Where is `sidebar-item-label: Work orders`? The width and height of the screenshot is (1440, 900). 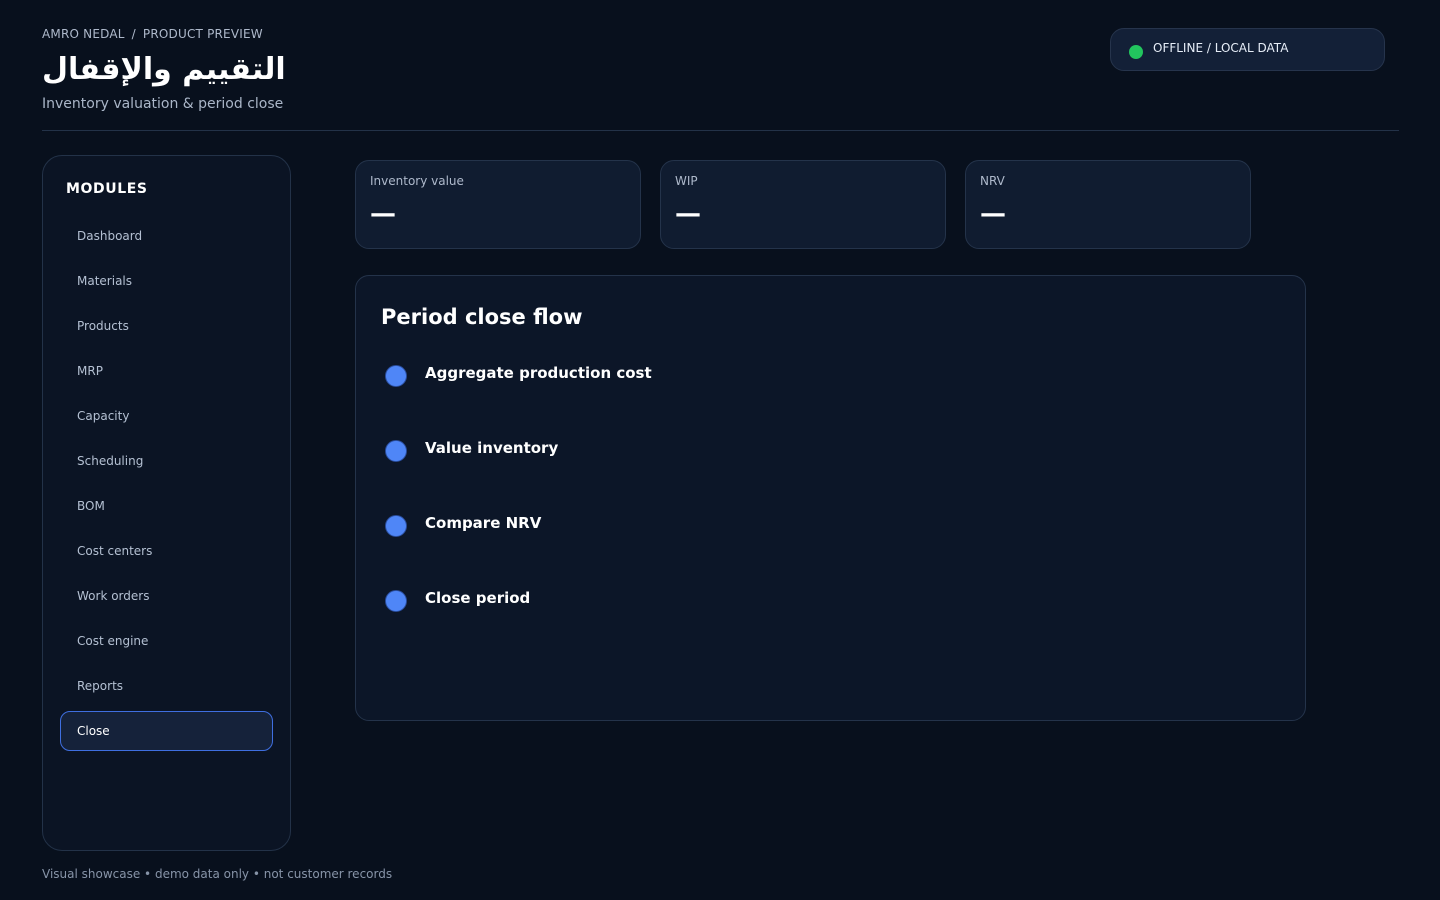
sidebar-item-label: Work orders is located at coordinates (113, 596).